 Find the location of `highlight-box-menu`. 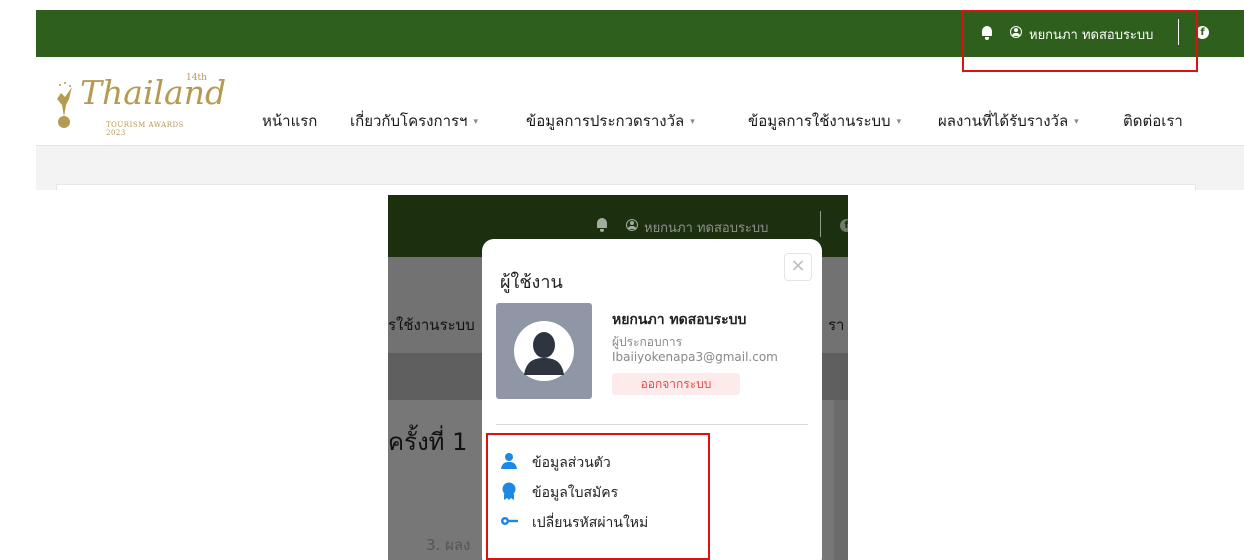

highlight-box-menu is located at coordinates (598, 496).